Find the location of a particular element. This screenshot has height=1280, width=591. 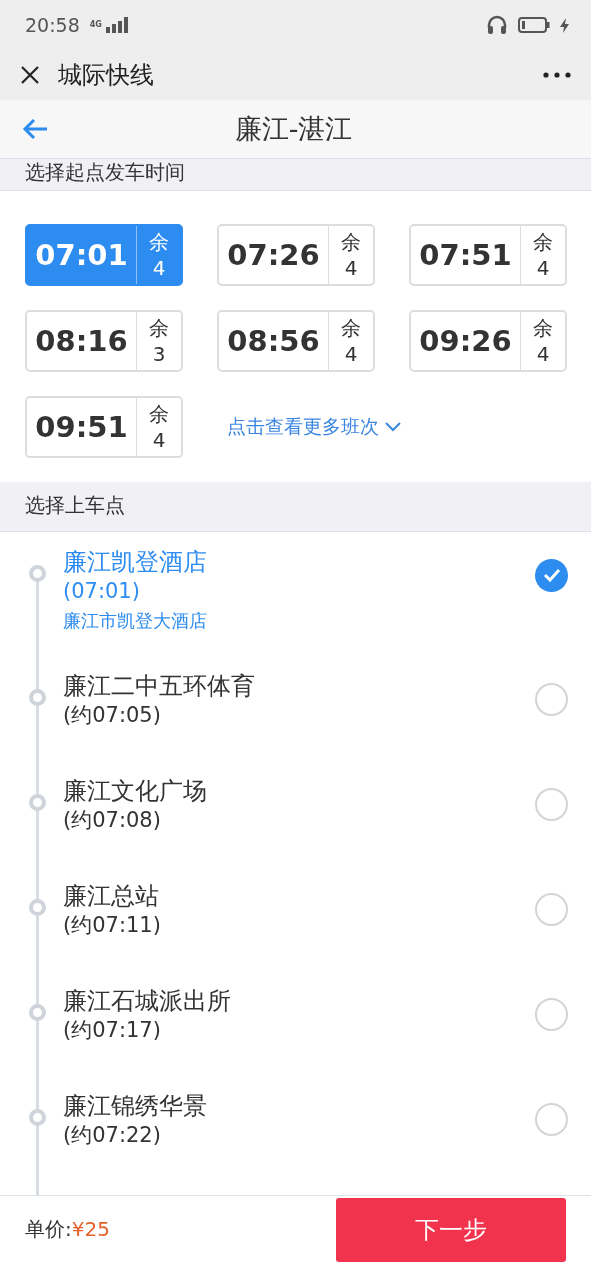

stop-time: (约07:17) is located at coordinates (112, 1030).